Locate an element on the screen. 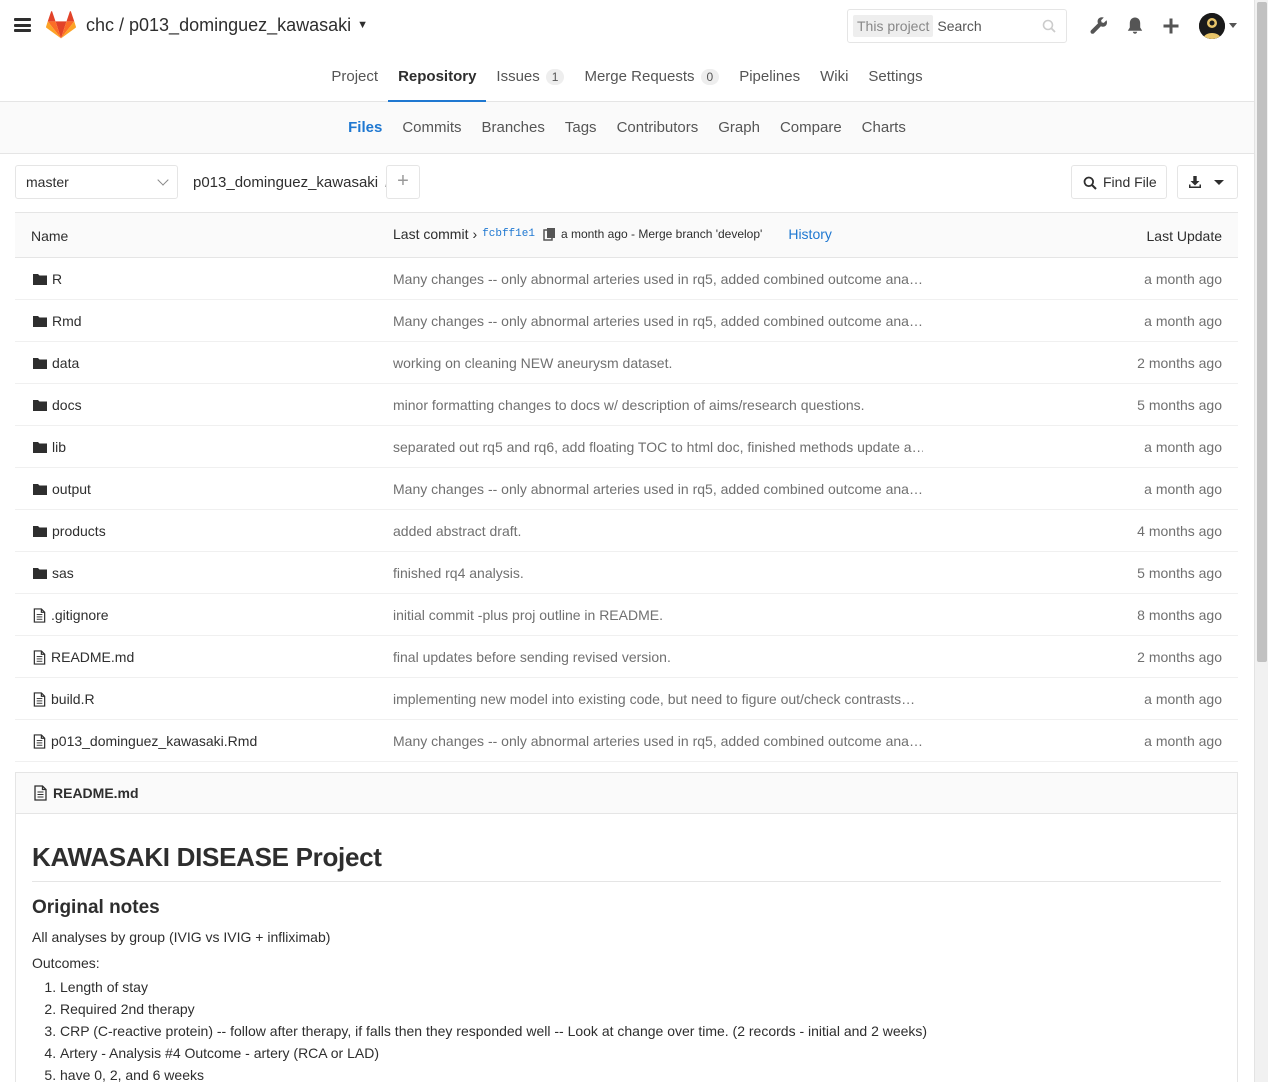 The image size is (1268, 1082). file-name-link: output is located at coordinates (62, 489).